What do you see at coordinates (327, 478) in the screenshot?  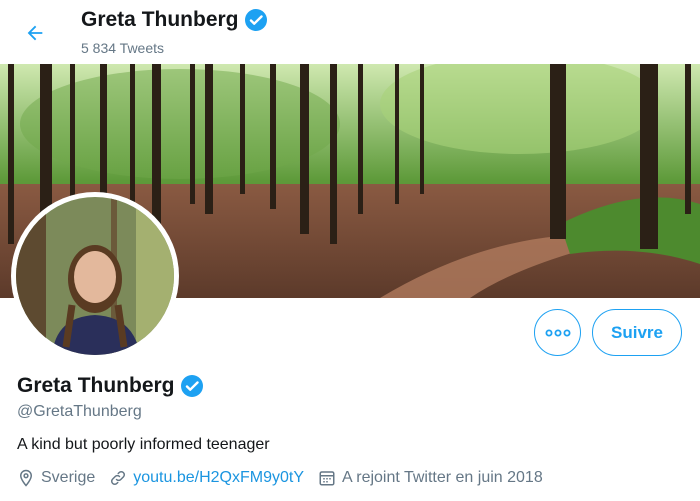 I see `calendar-icon` at bounding box center [327, 478].